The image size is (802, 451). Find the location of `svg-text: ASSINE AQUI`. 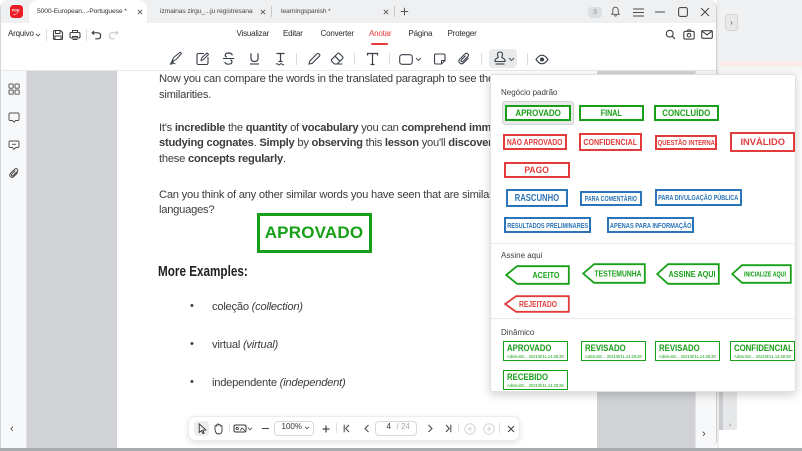

svg-text: ASSINE AQUI is located at coordinates (692, 274).